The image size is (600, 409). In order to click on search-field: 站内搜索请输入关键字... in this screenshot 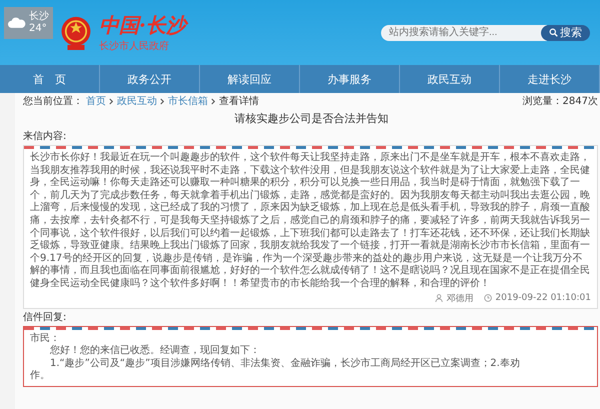, I will do `click(464, 32)`.